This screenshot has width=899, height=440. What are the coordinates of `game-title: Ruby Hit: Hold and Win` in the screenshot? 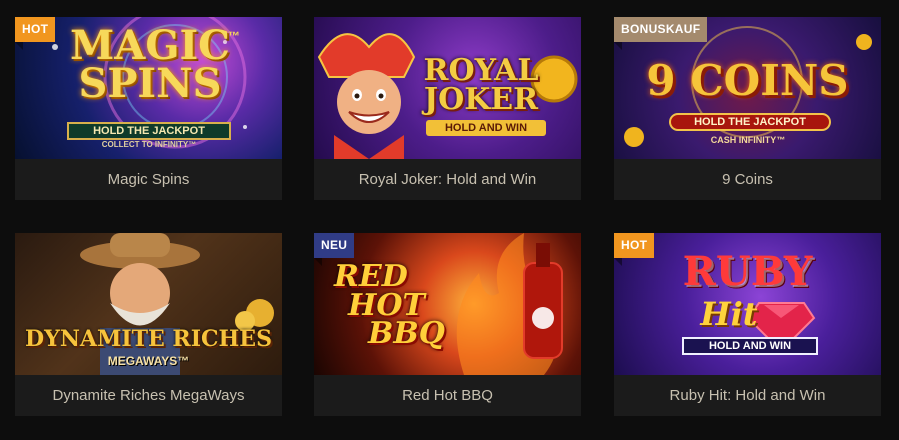 It's located at (747, 395).